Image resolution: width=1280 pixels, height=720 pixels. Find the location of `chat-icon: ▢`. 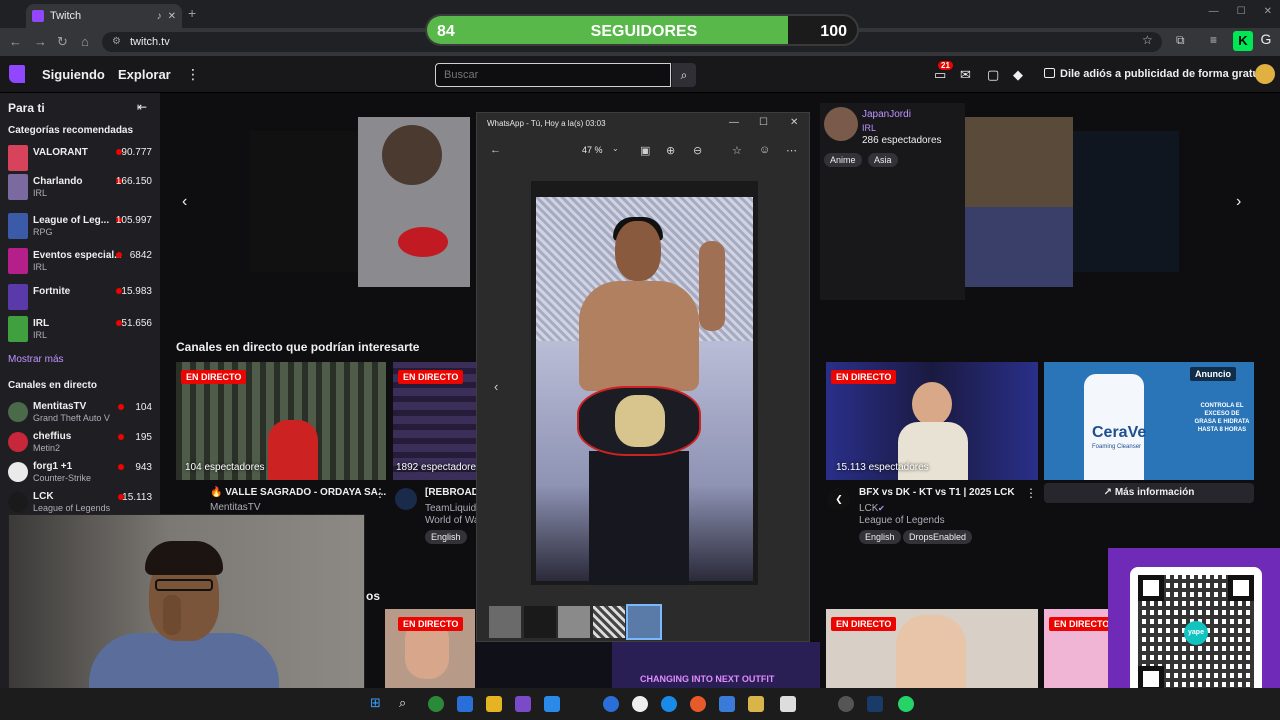

chat-icon: ▢ is located at coordinates (993, 75).